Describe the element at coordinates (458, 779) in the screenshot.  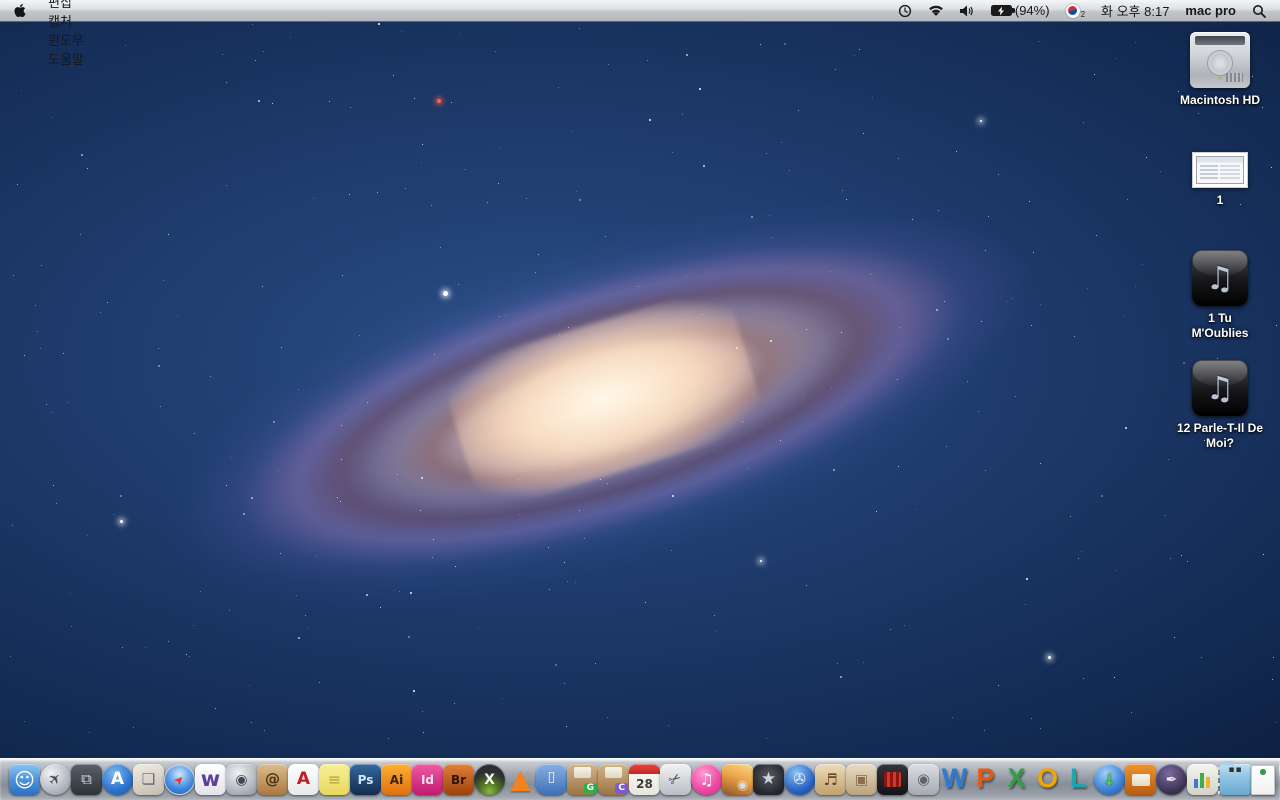
I see `bridge-icon: Br` at that location.